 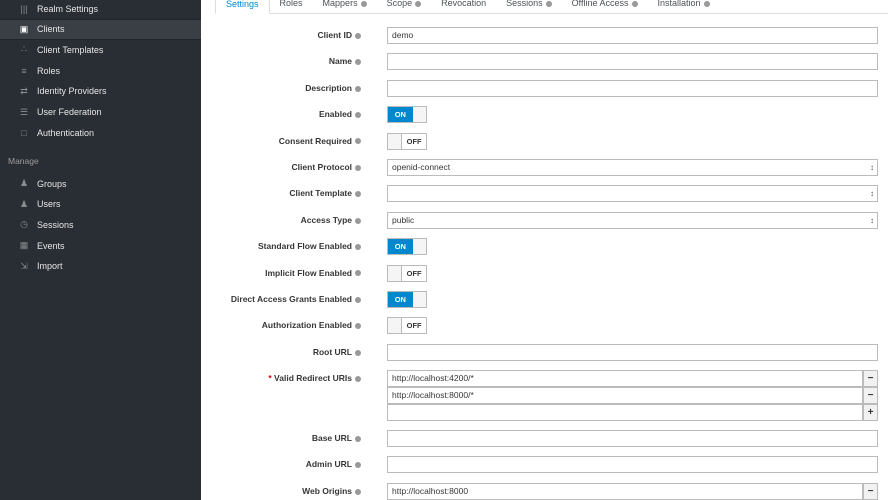 What do you see at coordinates (52, 183) in the screenshot?
I see `sidebar-item-label: Groups` at bounding box center [52, 183].